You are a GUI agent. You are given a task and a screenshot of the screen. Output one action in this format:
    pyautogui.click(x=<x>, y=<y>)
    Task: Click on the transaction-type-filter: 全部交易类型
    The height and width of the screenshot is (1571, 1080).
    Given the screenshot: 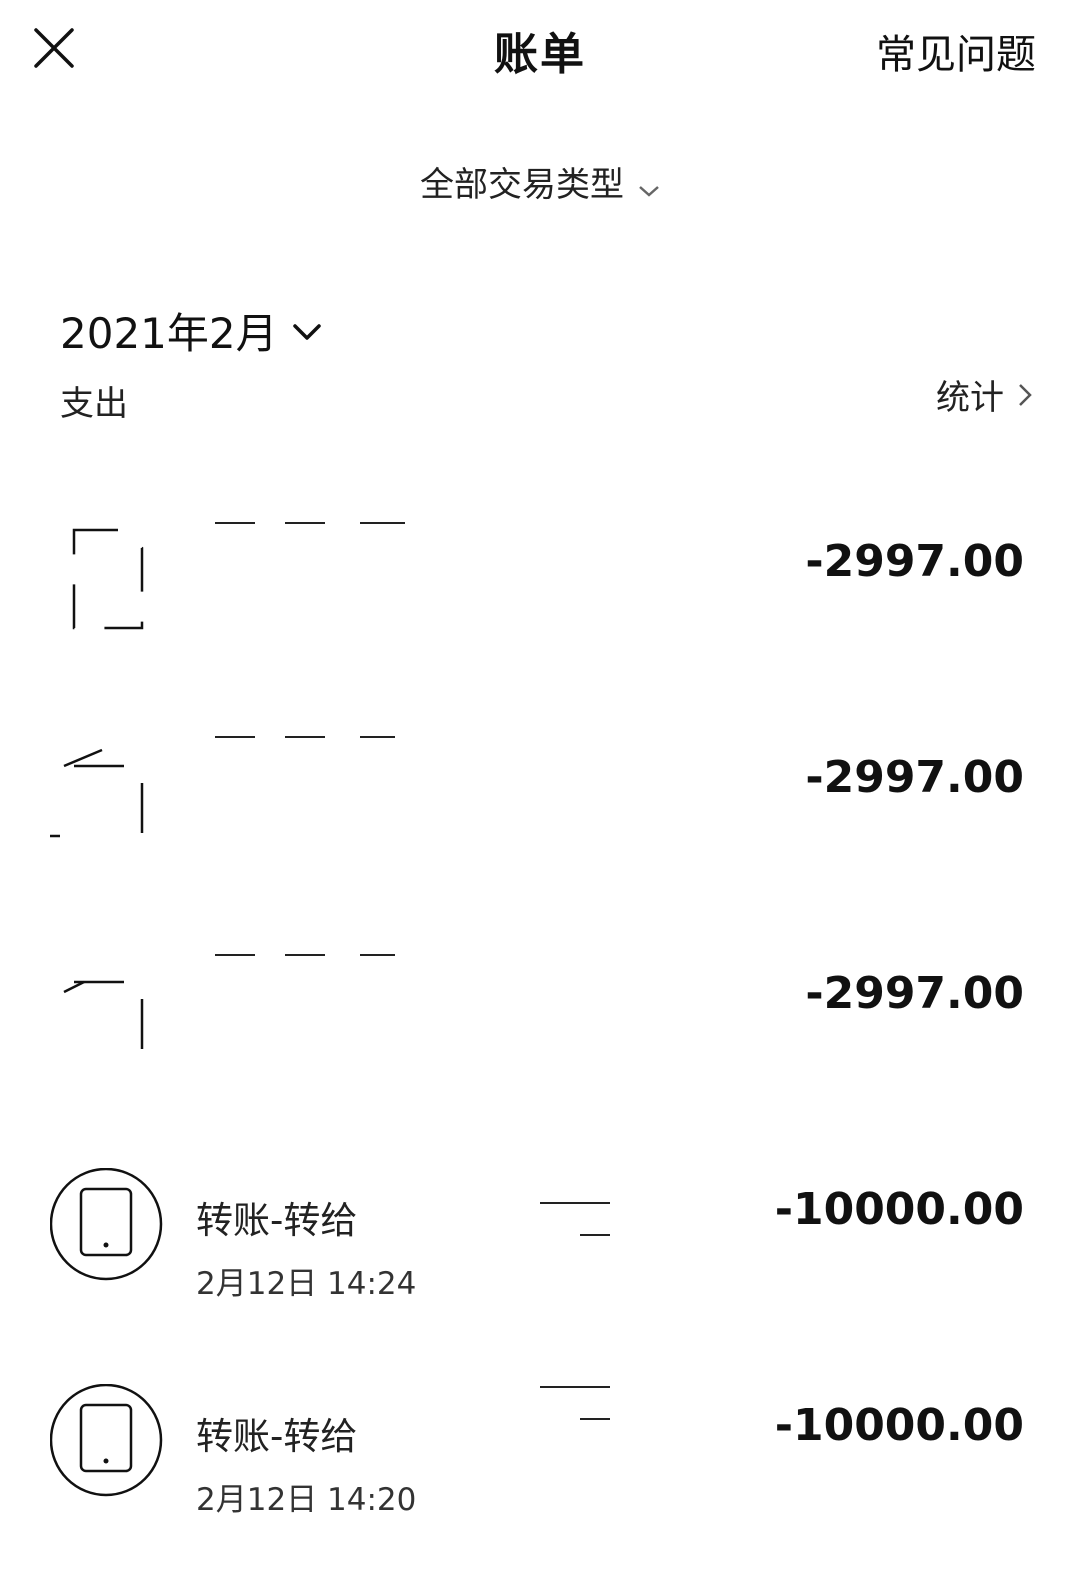 What is the action you would take?
    pyautogui.click(x=540, y=182)
    